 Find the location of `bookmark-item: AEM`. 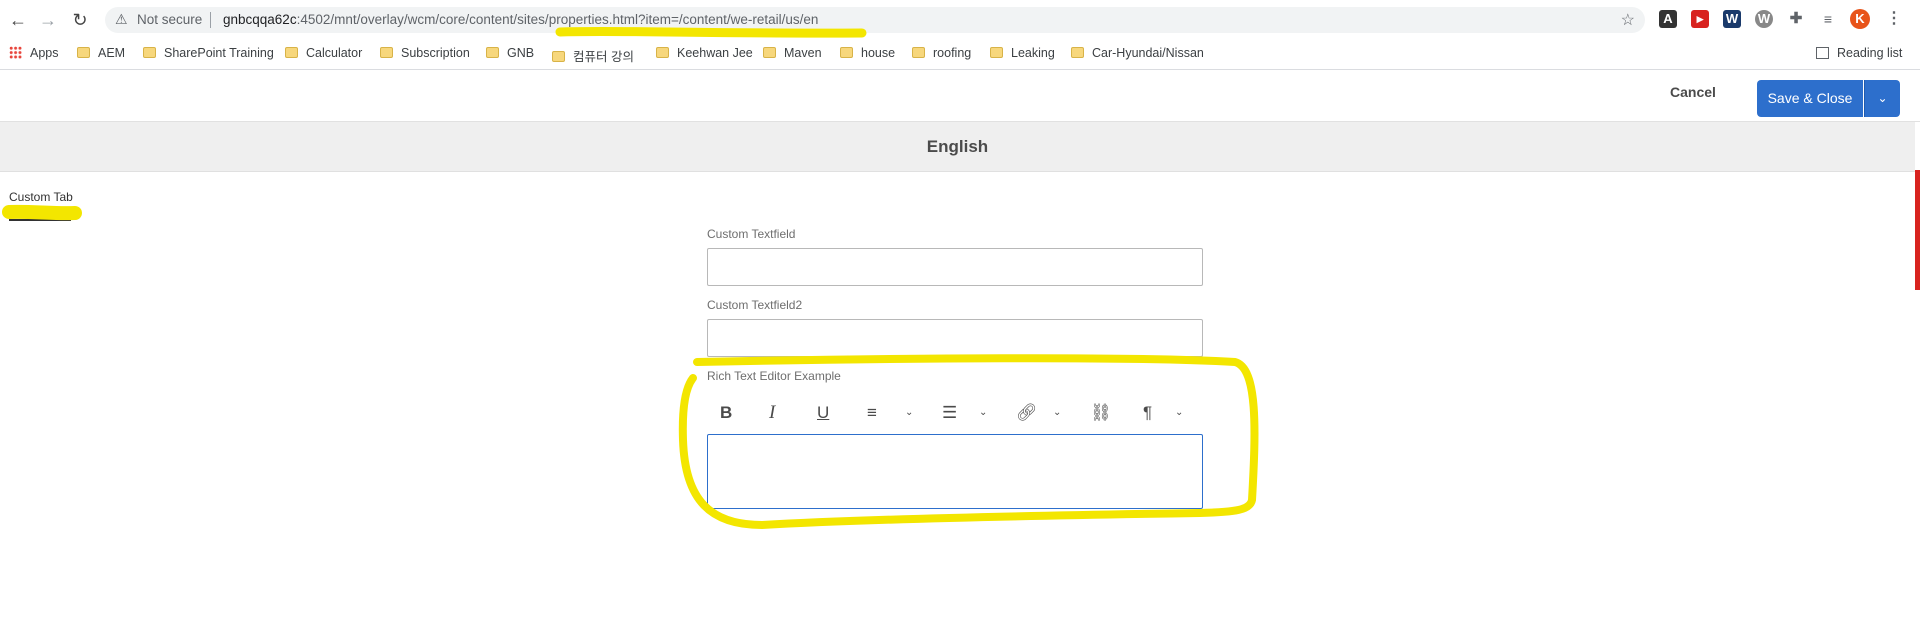

bookmark-item: AEM is located at coordinates (101, 53).